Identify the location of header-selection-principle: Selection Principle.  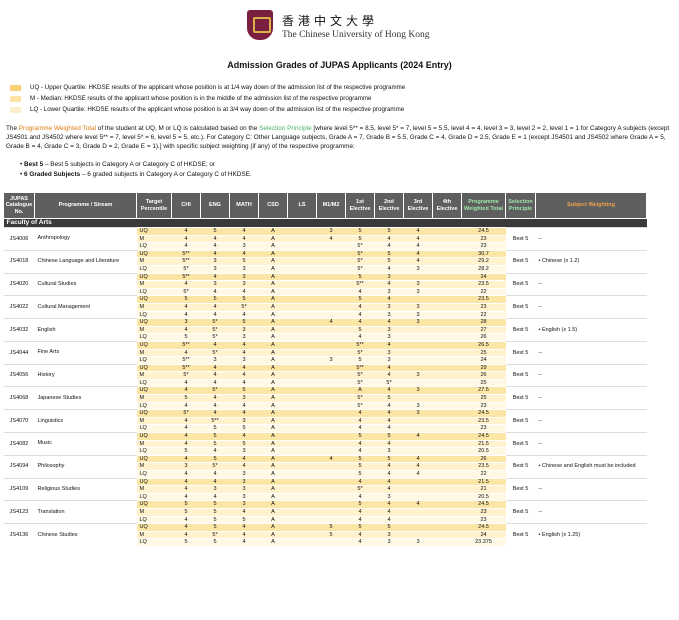
(520, 205).